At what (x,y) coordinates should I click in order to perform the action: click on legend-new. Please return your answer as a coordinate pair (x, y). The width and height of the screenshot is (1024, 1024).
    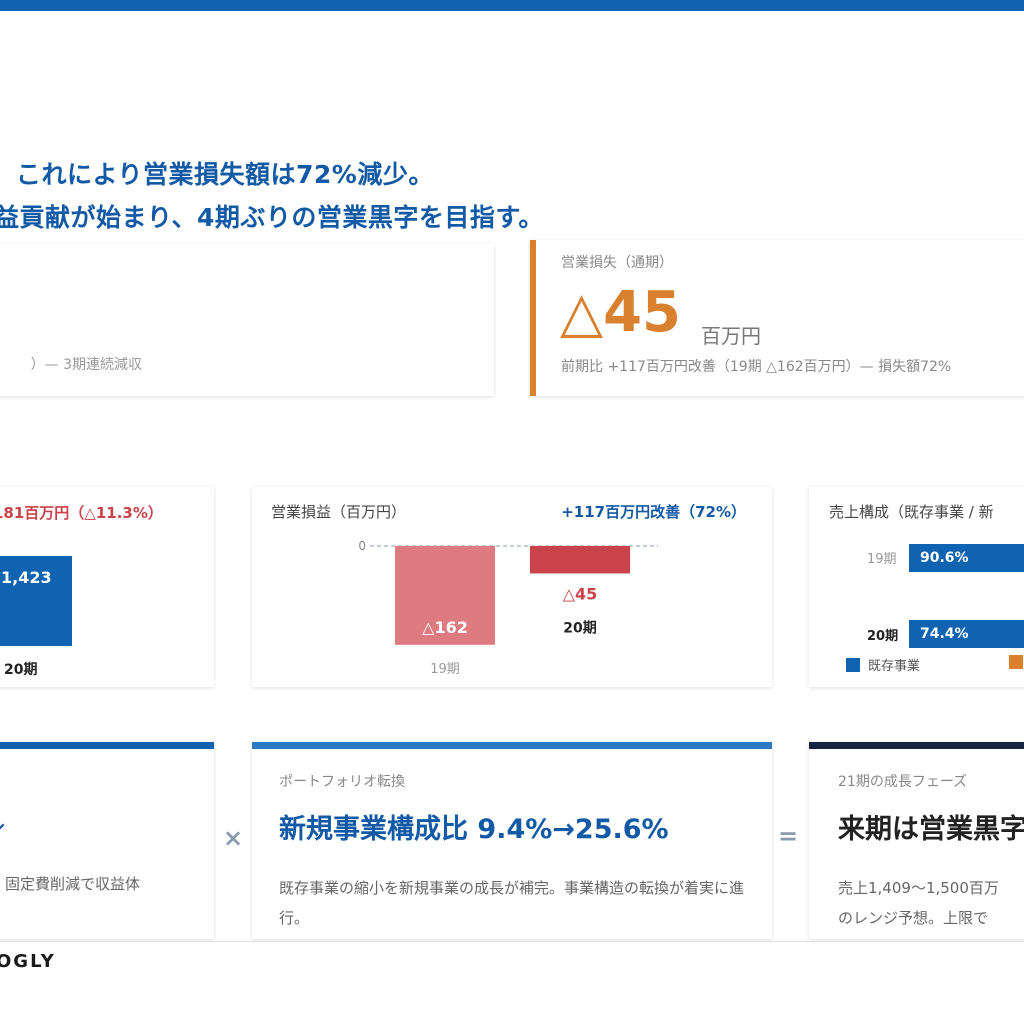
    Looking at the image, I should click on (1016, 663).